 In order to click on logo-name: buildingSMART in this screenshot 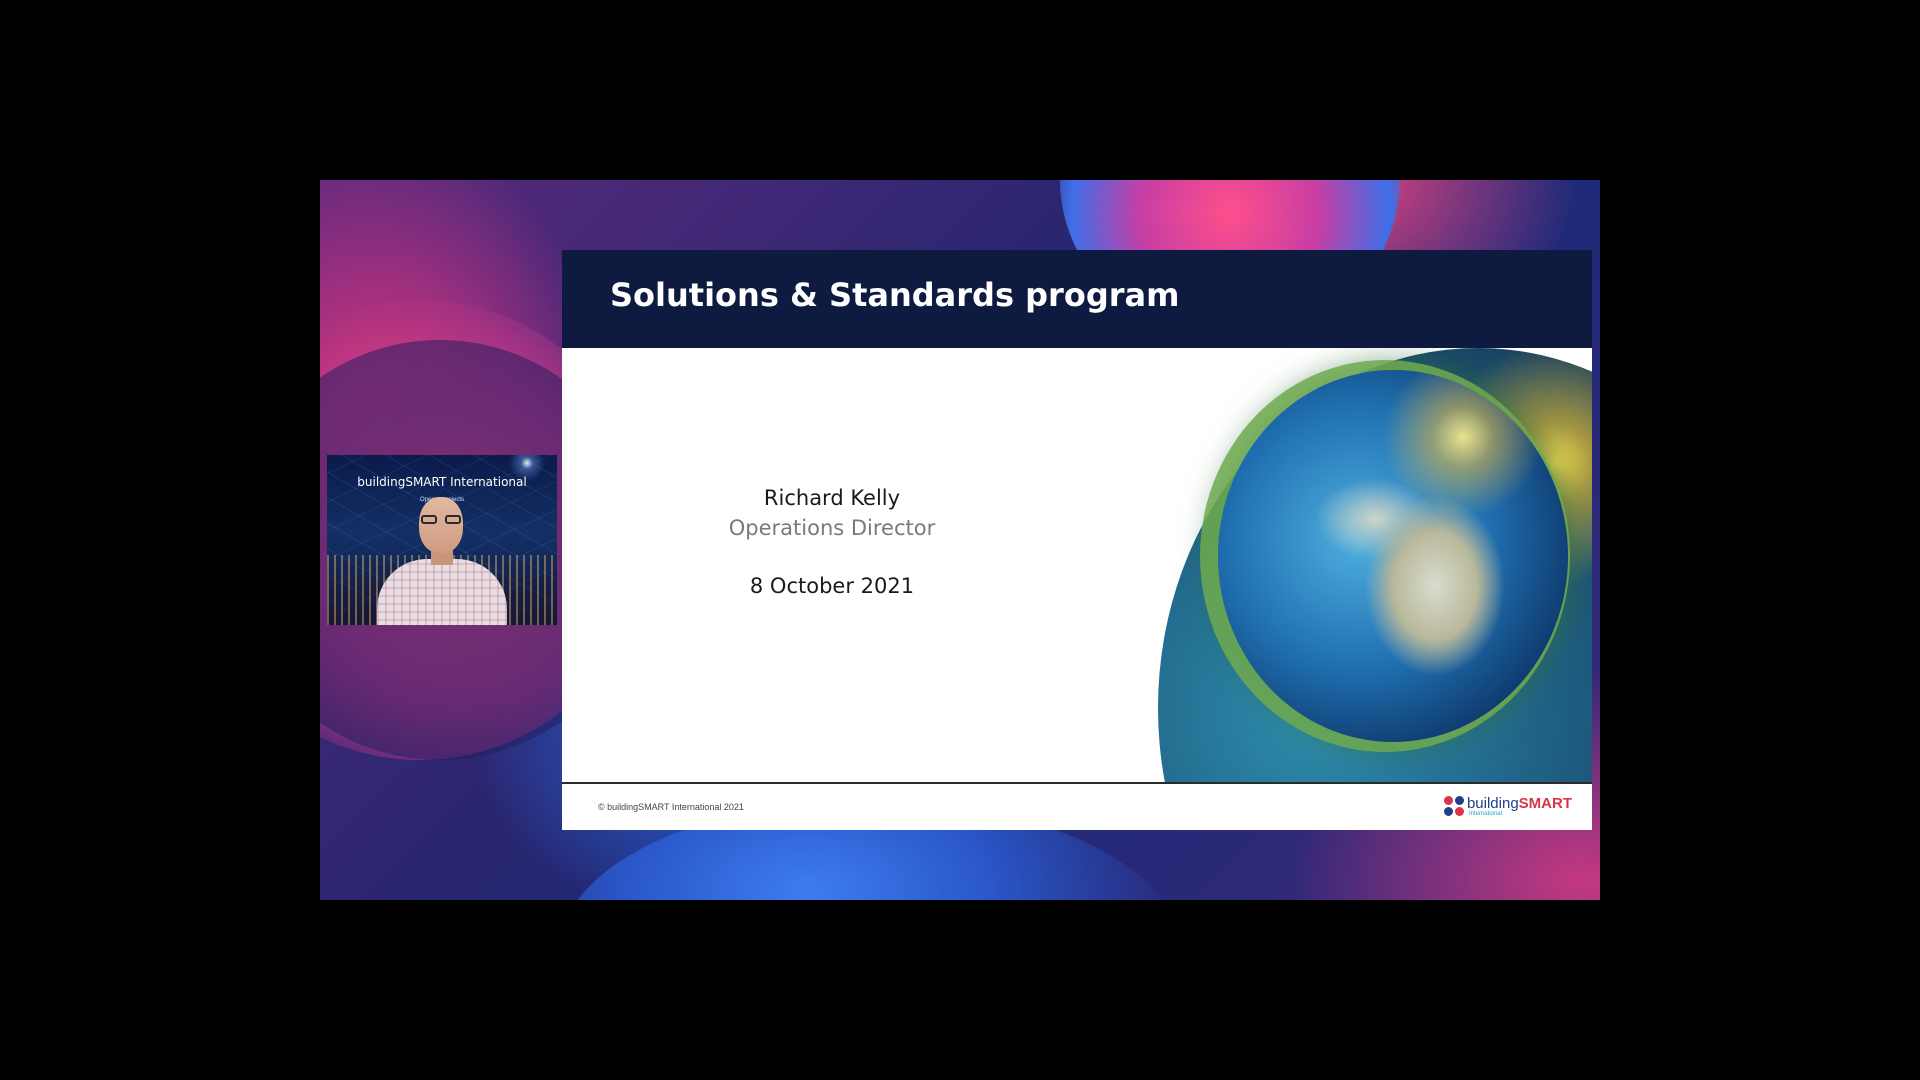, I will do `click(1519, 803)`.